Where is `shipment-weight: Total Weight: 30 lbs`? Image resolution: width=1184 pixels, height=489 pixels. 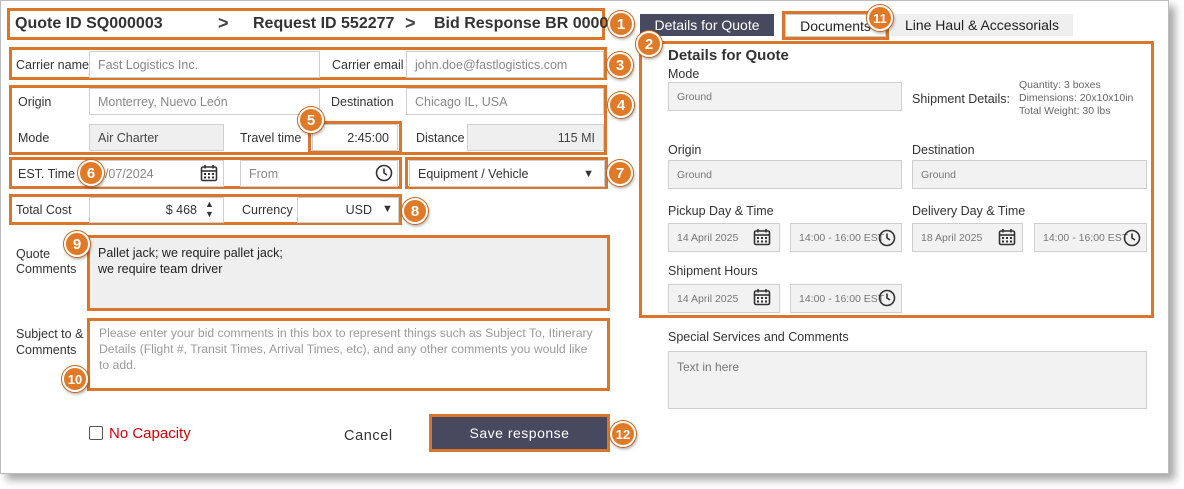
shipment-weight: Total Weight: 30 lbs is located at coordinates (1065, 111).